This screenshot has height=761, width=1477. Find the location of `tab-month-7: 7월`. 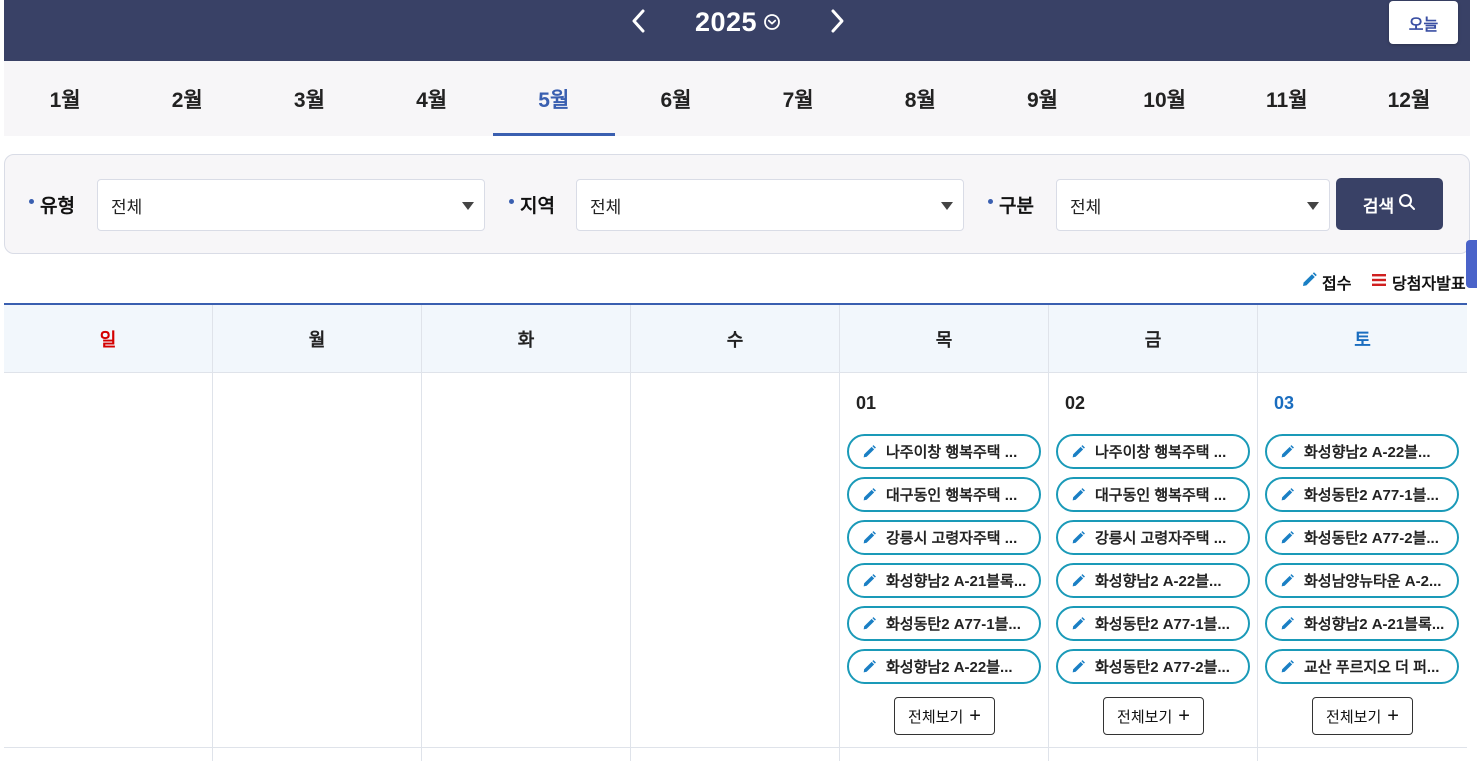

tab-month-7: 7월 is located at coordinates (798, 98).